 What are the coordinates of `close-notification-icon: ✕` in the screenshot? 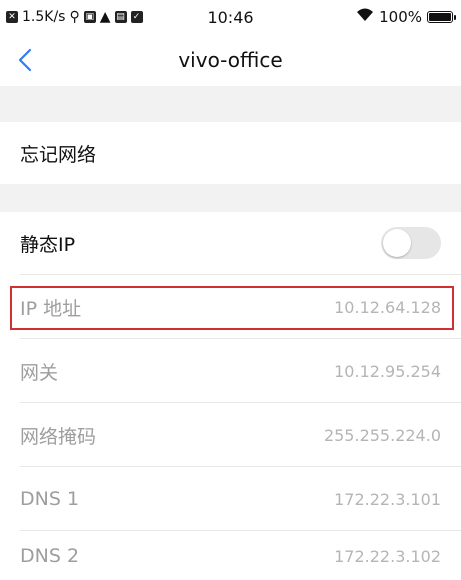 It's located at (12, 17).